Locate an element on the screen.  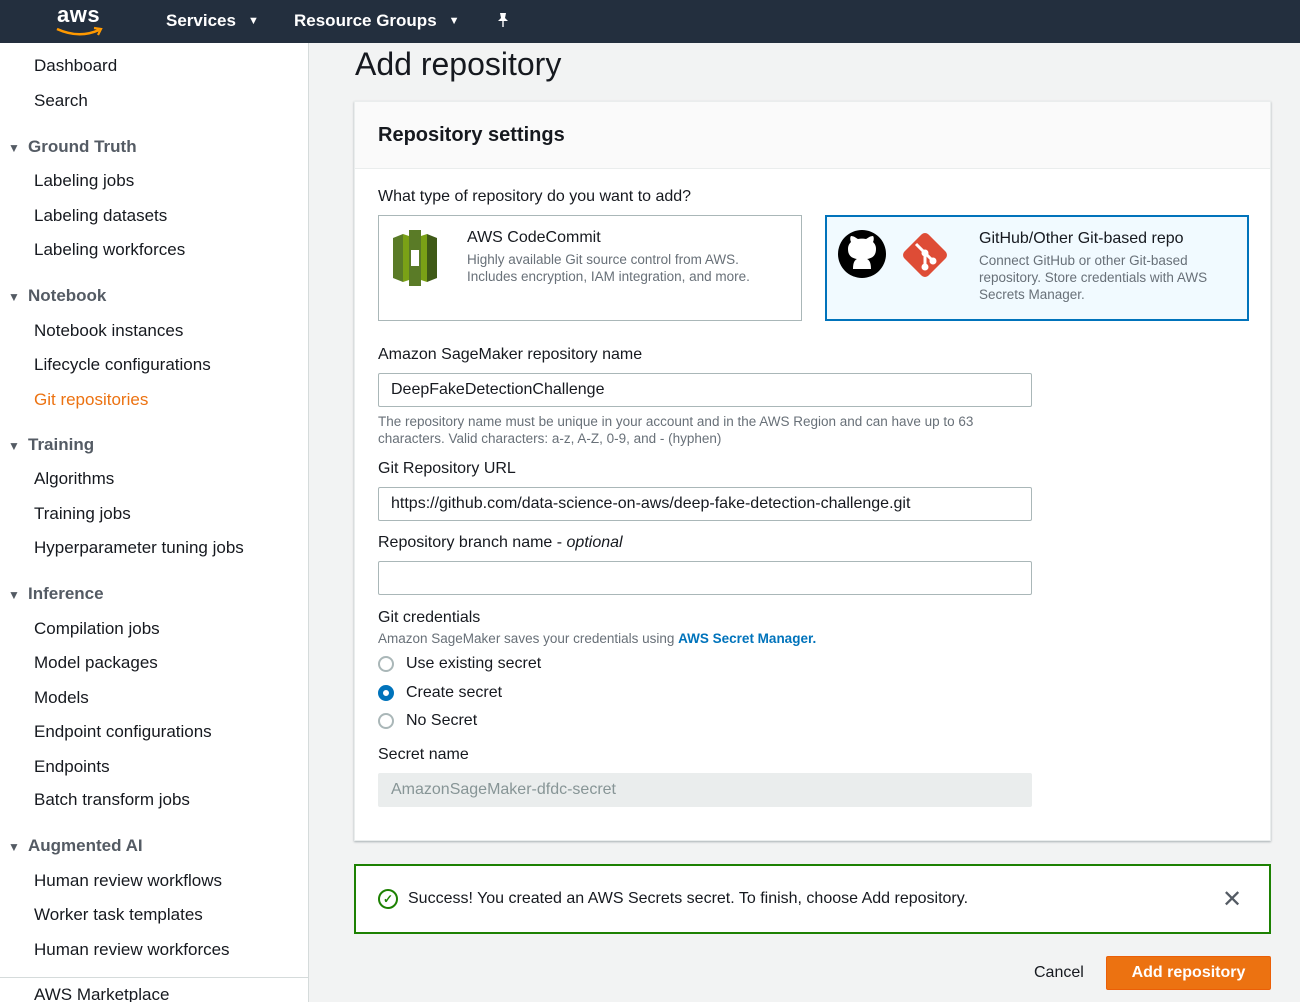
repo-name-input: DeepFakeDetectionChallenge is located at coordinates (705, 390).